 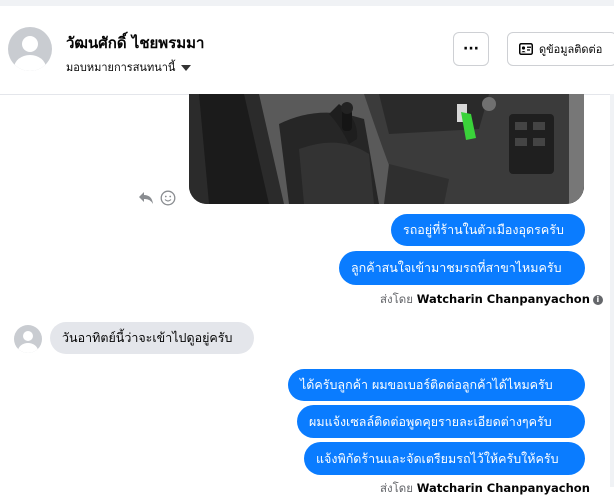 I want to click on shared-car-interior-photo, so click(x=386, y=149).